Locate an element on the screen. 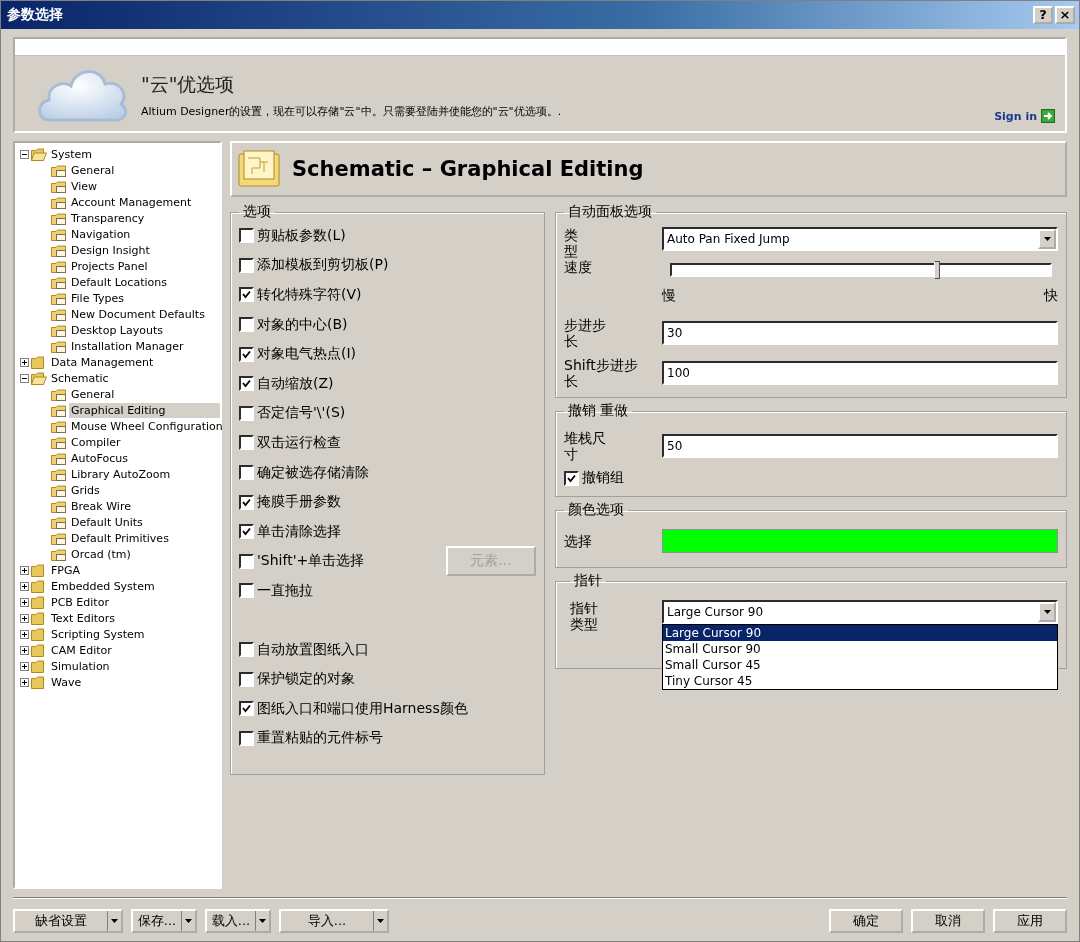  group-title: 指针 is located at coordinates (588, 581).